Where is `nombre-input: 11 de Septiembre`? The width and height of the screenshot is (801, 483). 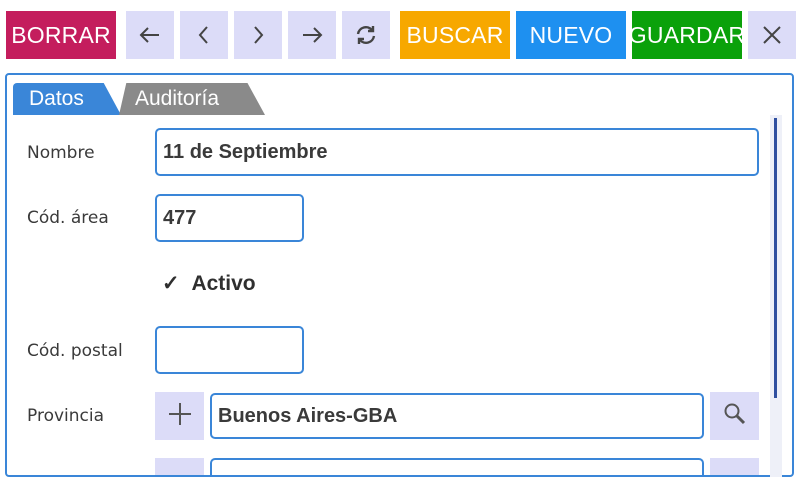 nombre-input: 11 de Septiembre is located at coordinates (457, 152).